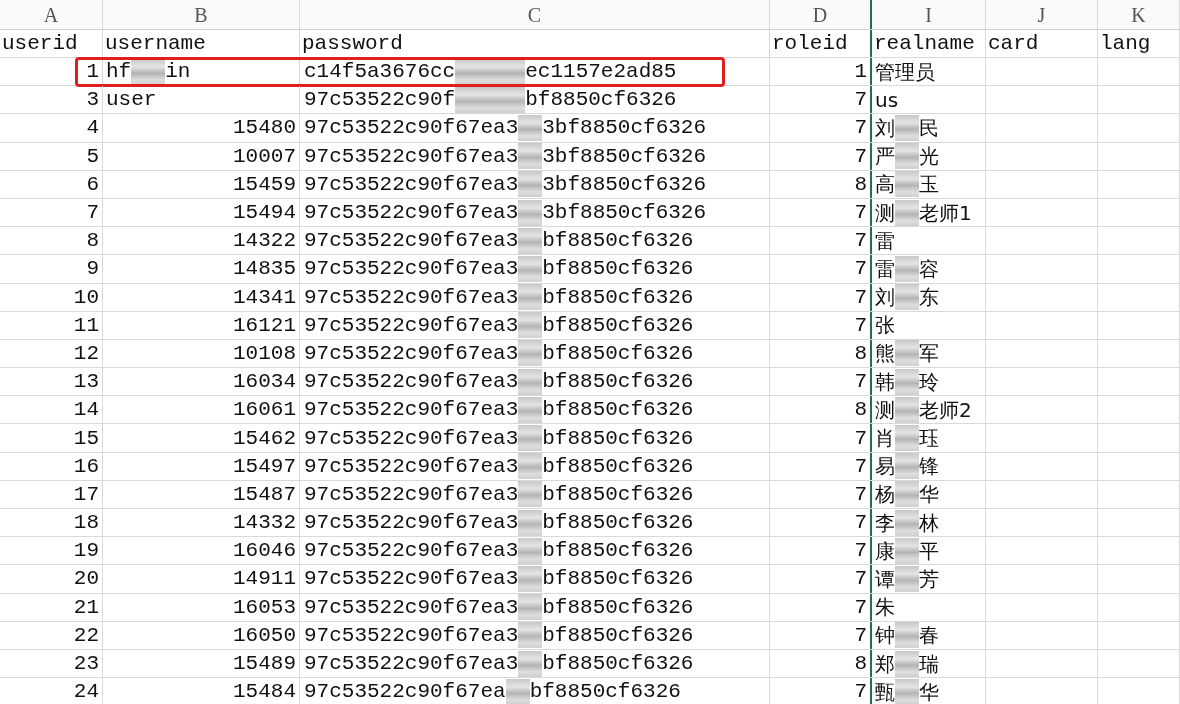 This screenshot has height=704, width=1180. Describe the element at coordinates (86, 579) in the screenshot. I see `table-cell: 20` at that location.